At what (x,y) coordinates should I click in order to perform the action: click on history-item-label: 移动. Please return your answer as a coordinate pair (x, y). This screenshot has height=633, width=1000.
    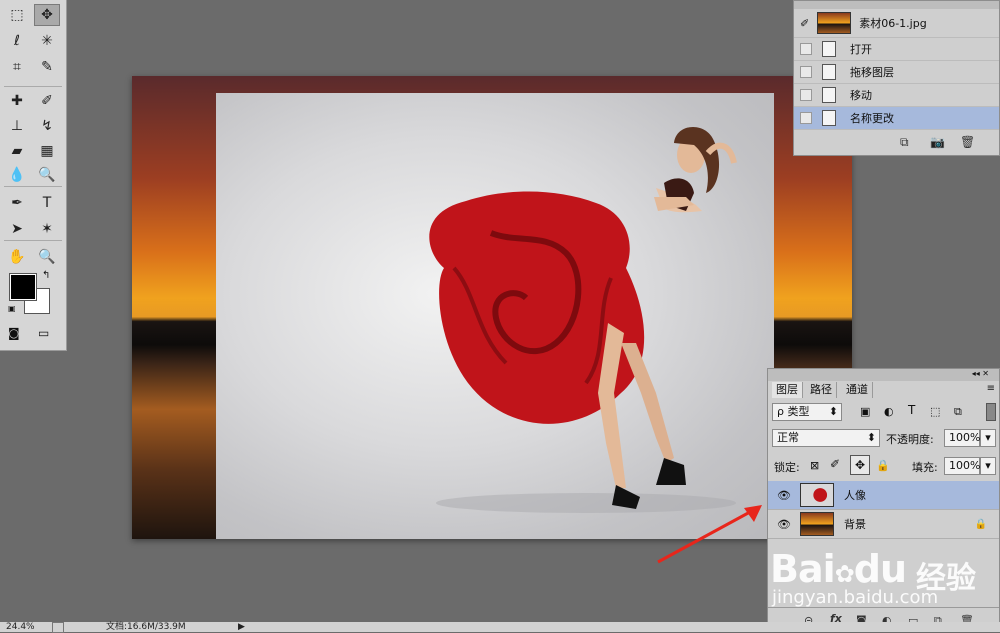
    Looking at the image, I should click on (861, 95).